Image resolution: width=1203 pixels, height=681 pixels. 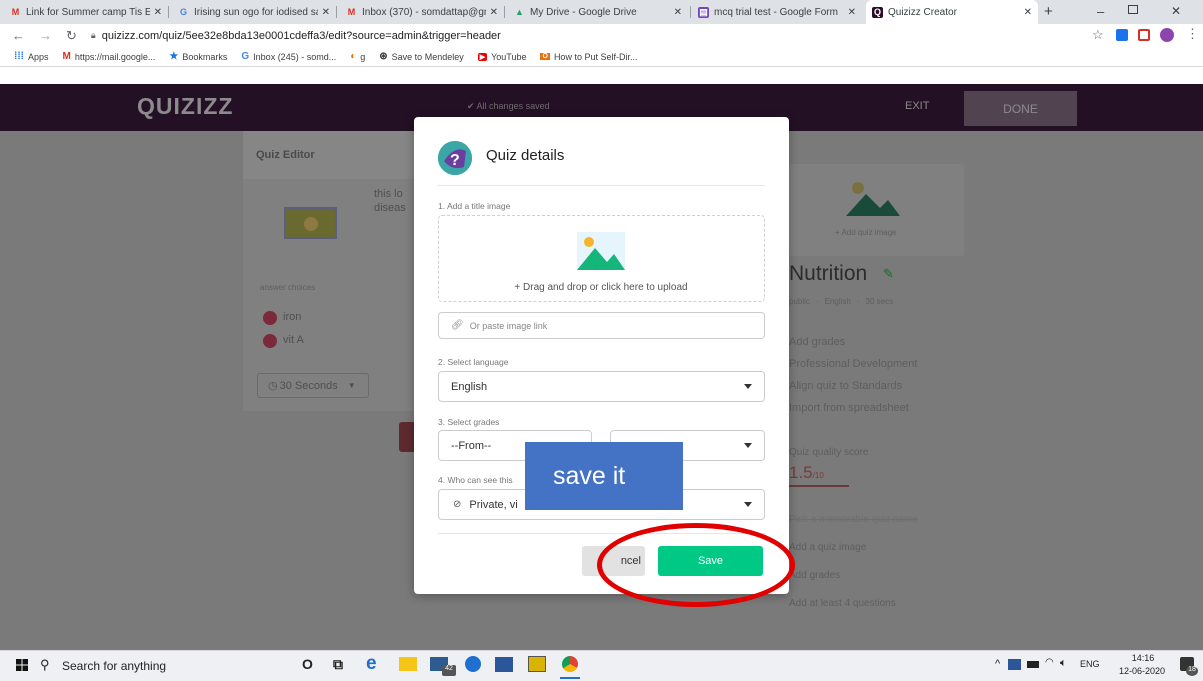 What do you see at coordinates (198, 56) in the screenshot?
I see `bookmark-bookmarks: ★ Bookmarks` at bounding box center [198, 56].